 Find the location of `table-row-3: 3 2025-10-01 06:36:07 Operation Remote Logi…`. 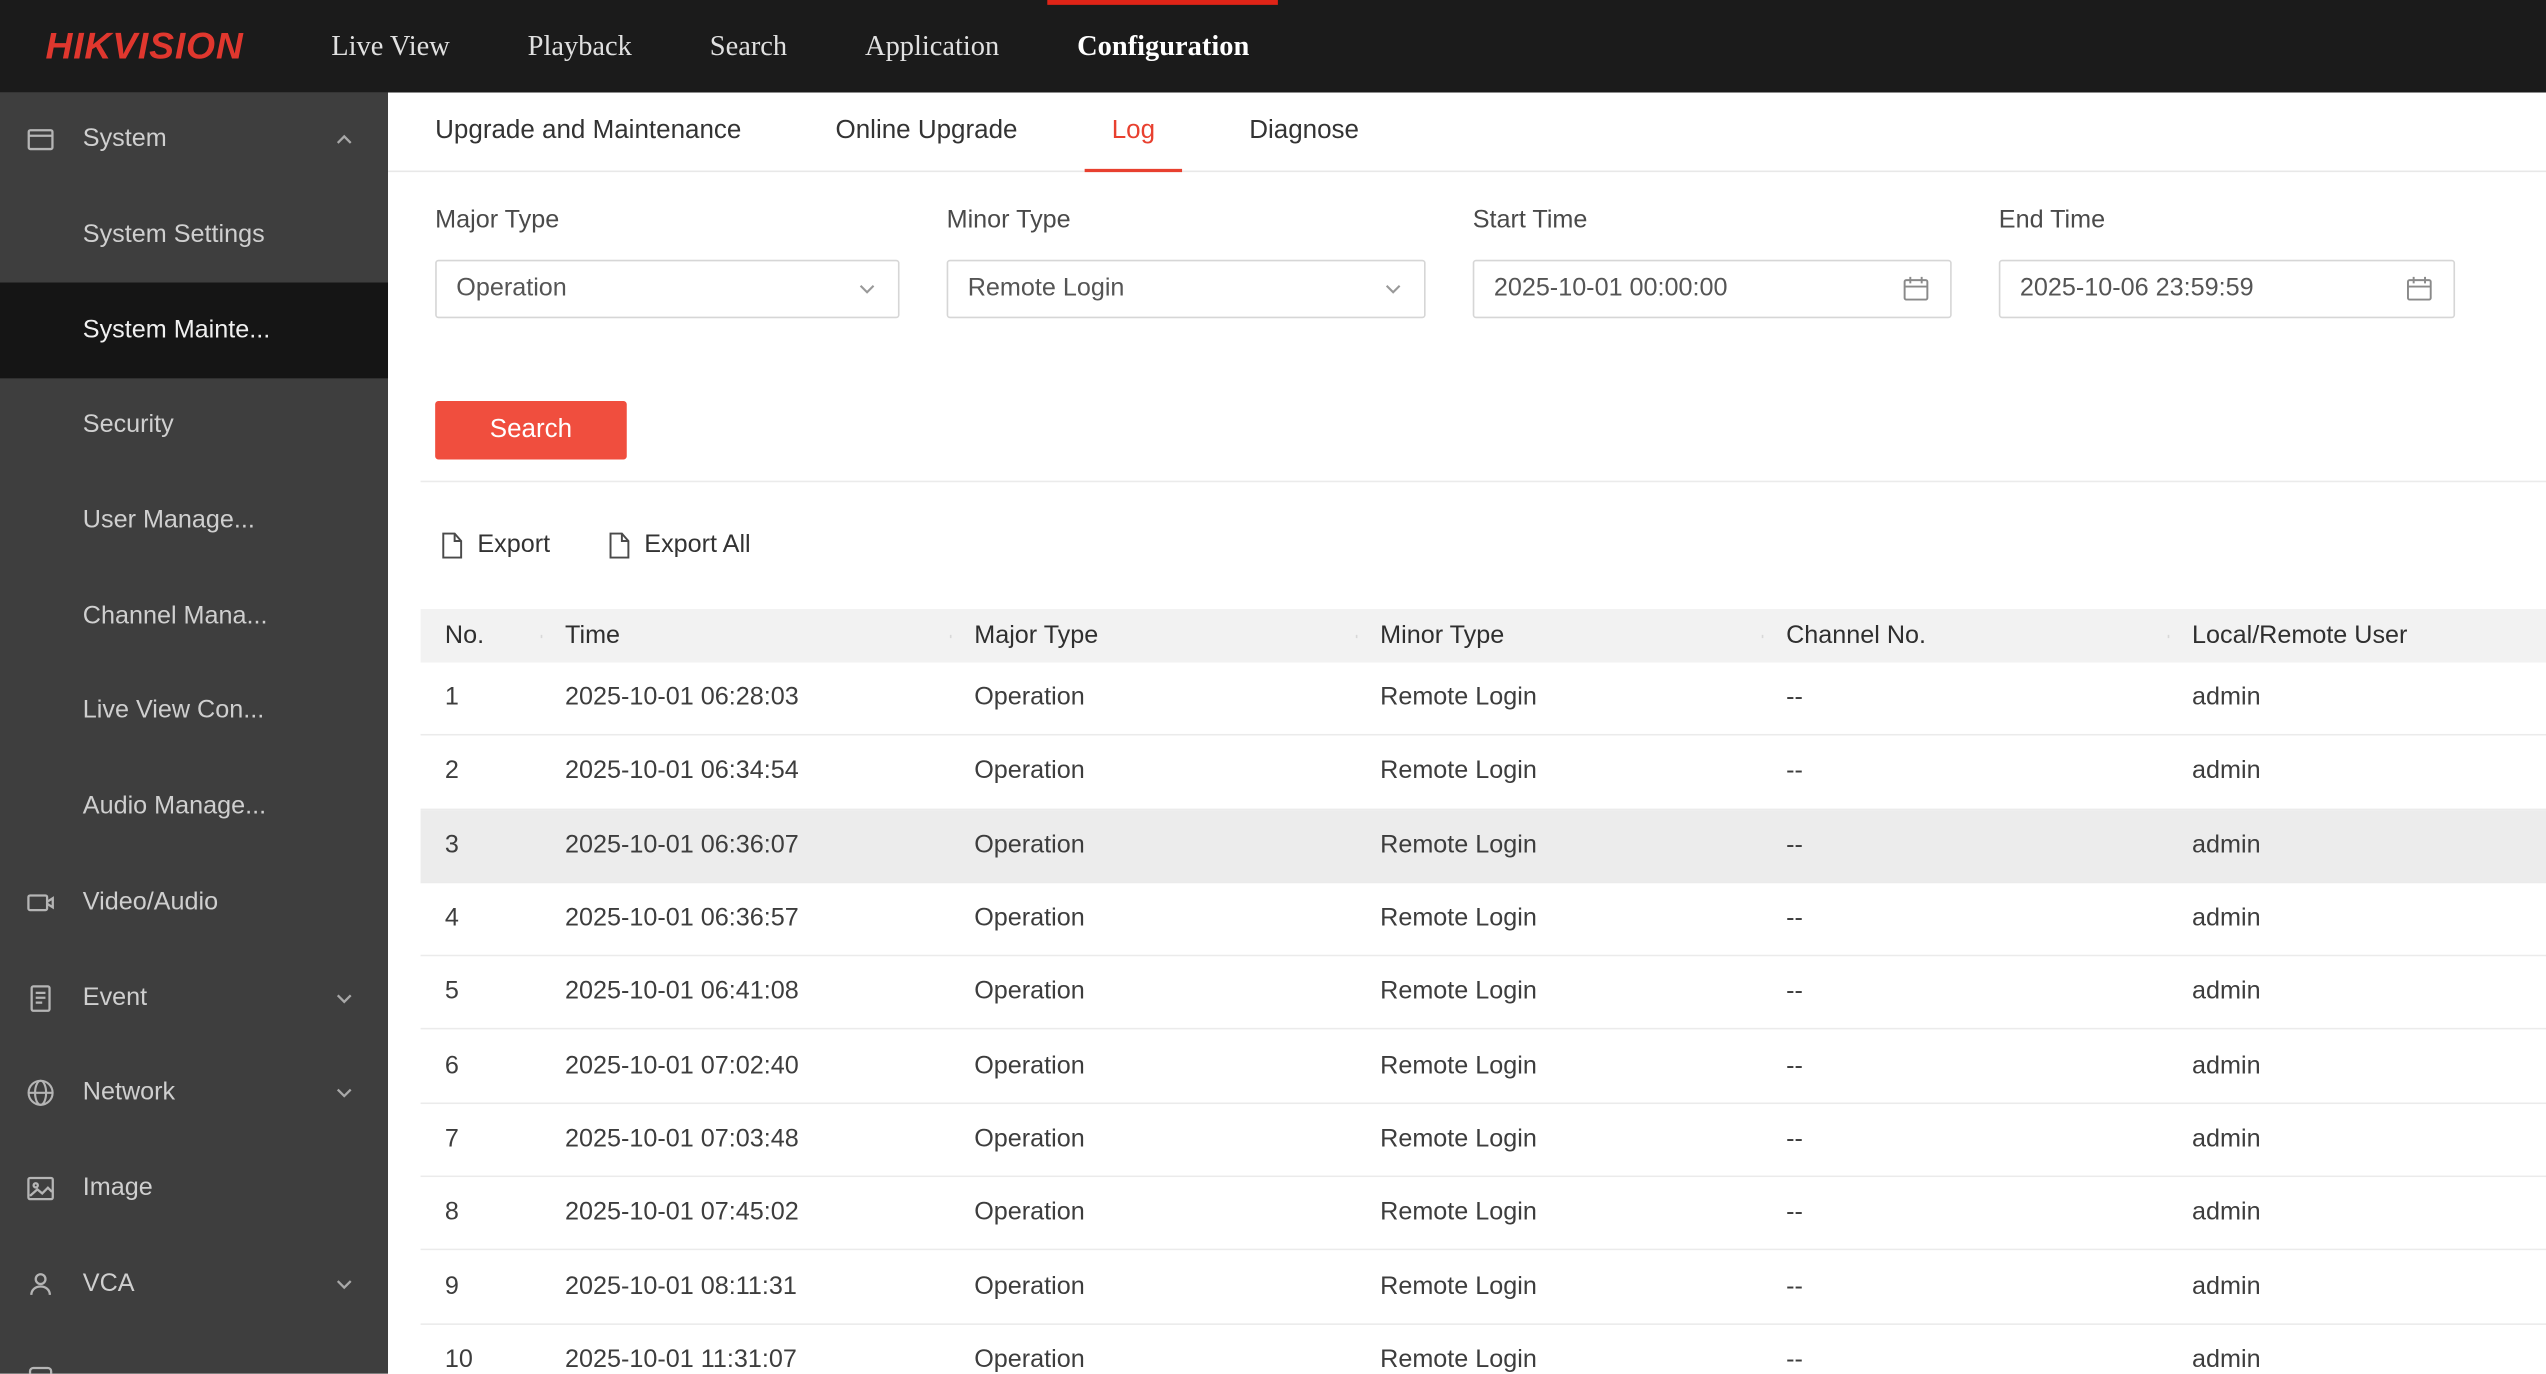

table-row-3: 3 2025-10-01 06:36:07 Operation Remote Logi… is located at coordinates (1483, 846).